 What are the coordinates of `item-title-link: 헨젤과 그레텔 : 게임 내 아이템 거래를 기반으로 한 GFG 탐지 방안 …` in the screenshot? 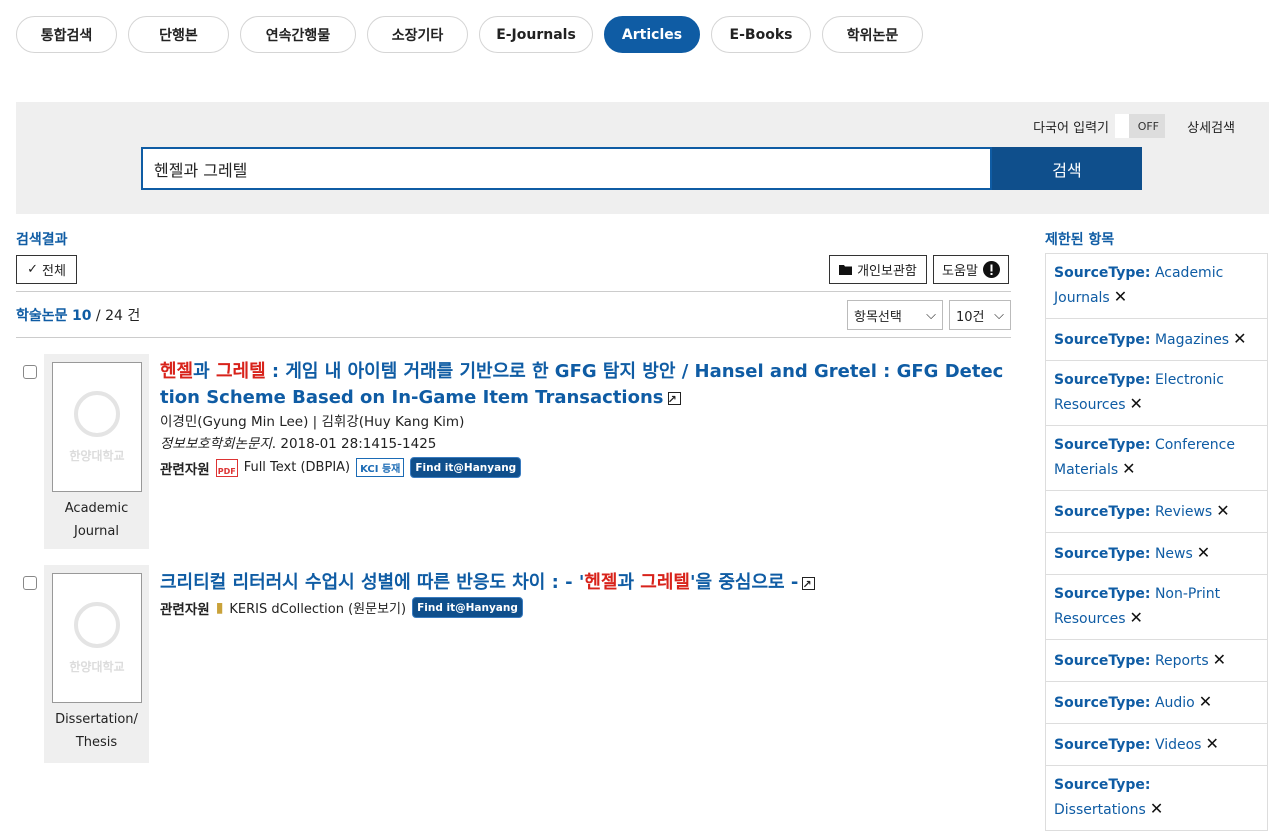 It's located at (585, 386).